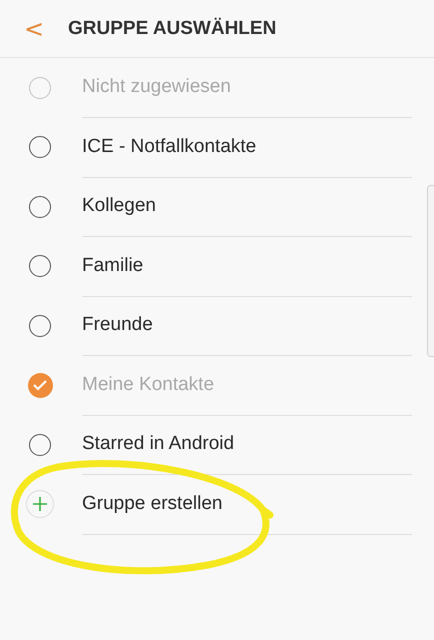  What do you see at coordinates (172, 29) in the screenshot?
I see `screen-title: GRUPPE AUSWÄHLEN` at bounding box center [172, 29].